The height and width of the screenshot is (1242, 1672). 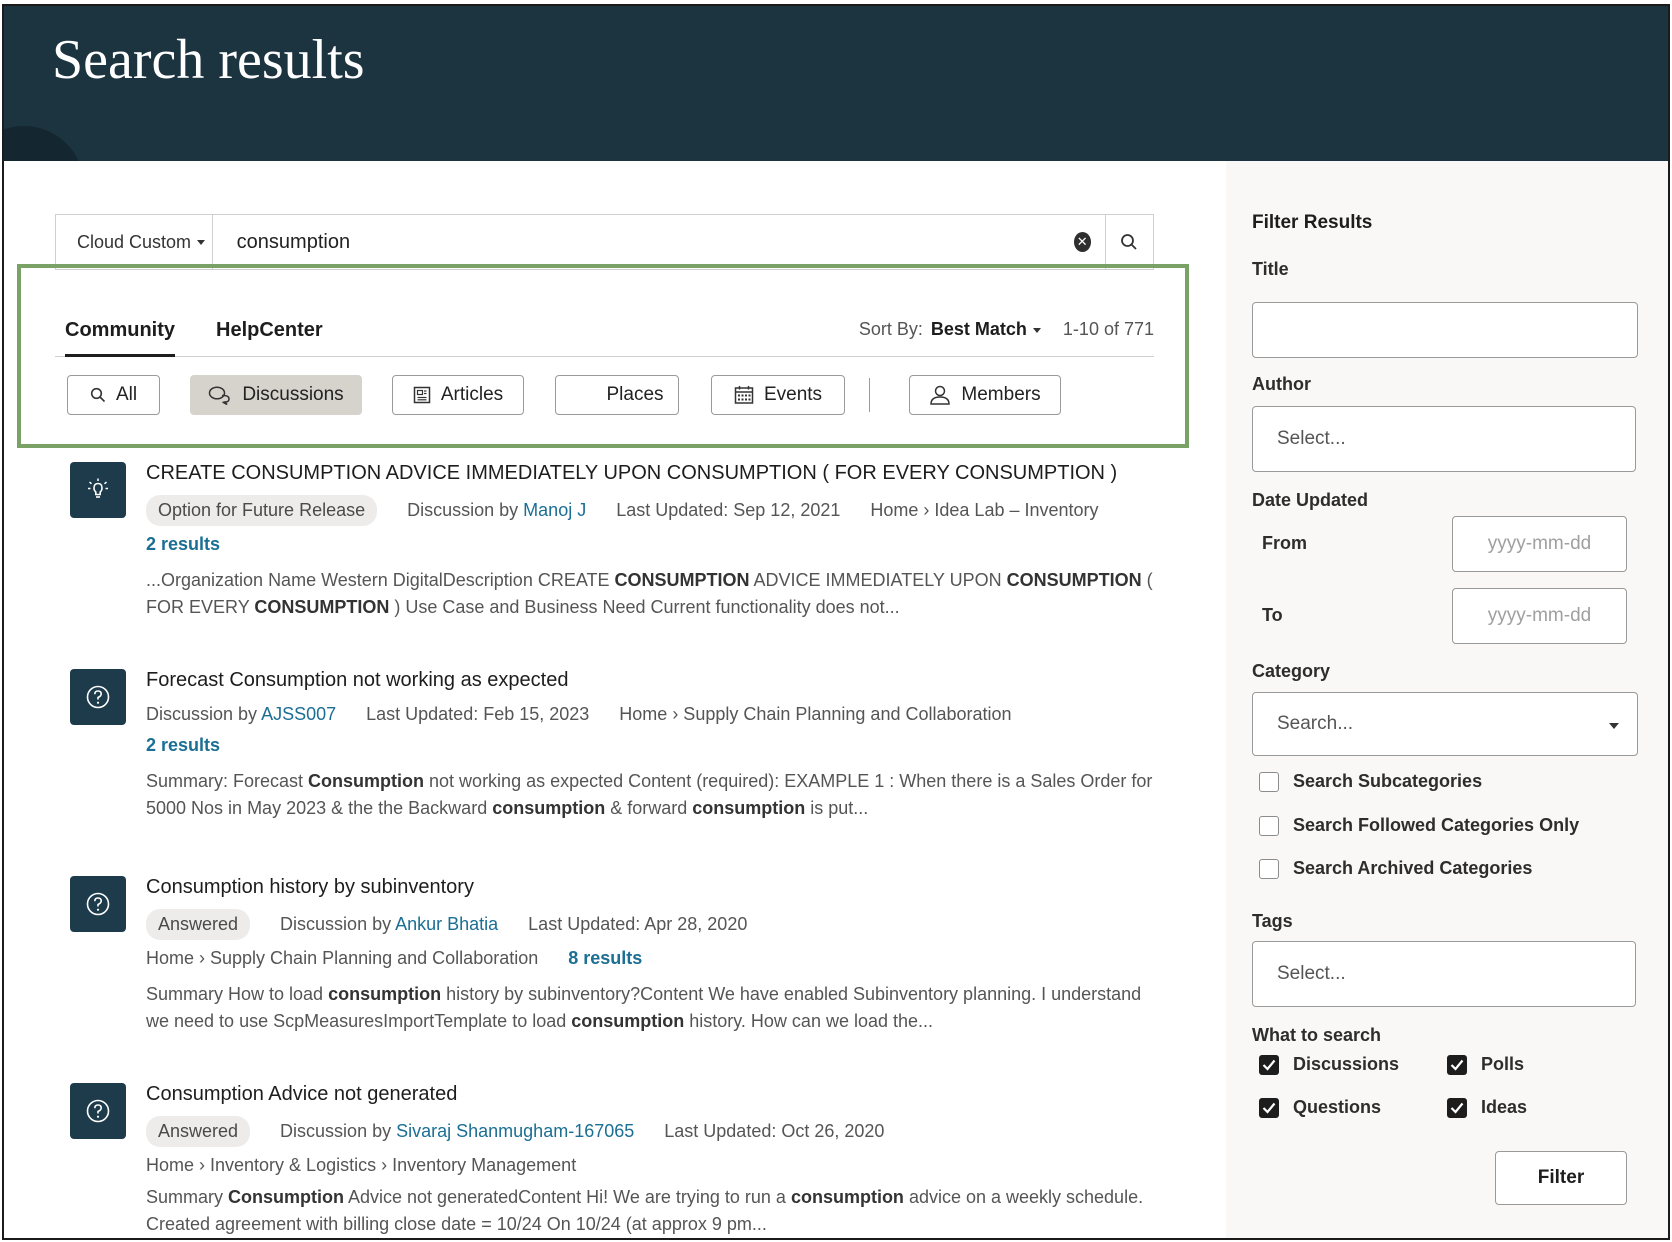 What do you see at coordinates (1561, 1178) in the screenshot?
I see `filter-button: Filter` at bounding box center [1561, 1178].